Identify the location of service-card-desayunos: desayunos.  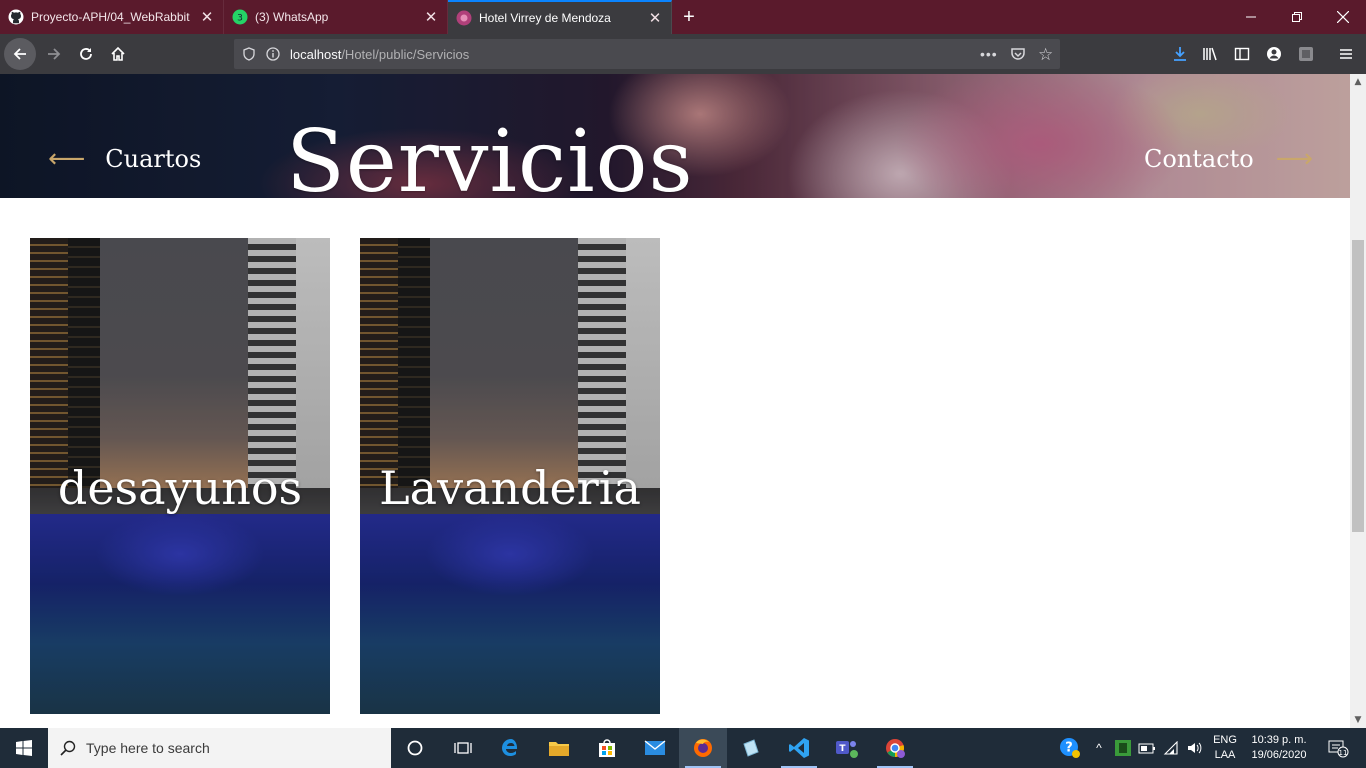
(180, 476).